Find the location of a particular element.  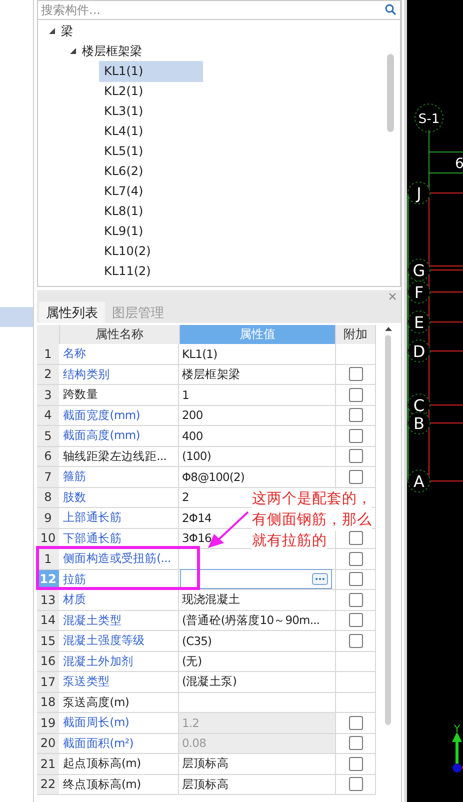

axis-label: S-1 is located at coordinates (429, 119).